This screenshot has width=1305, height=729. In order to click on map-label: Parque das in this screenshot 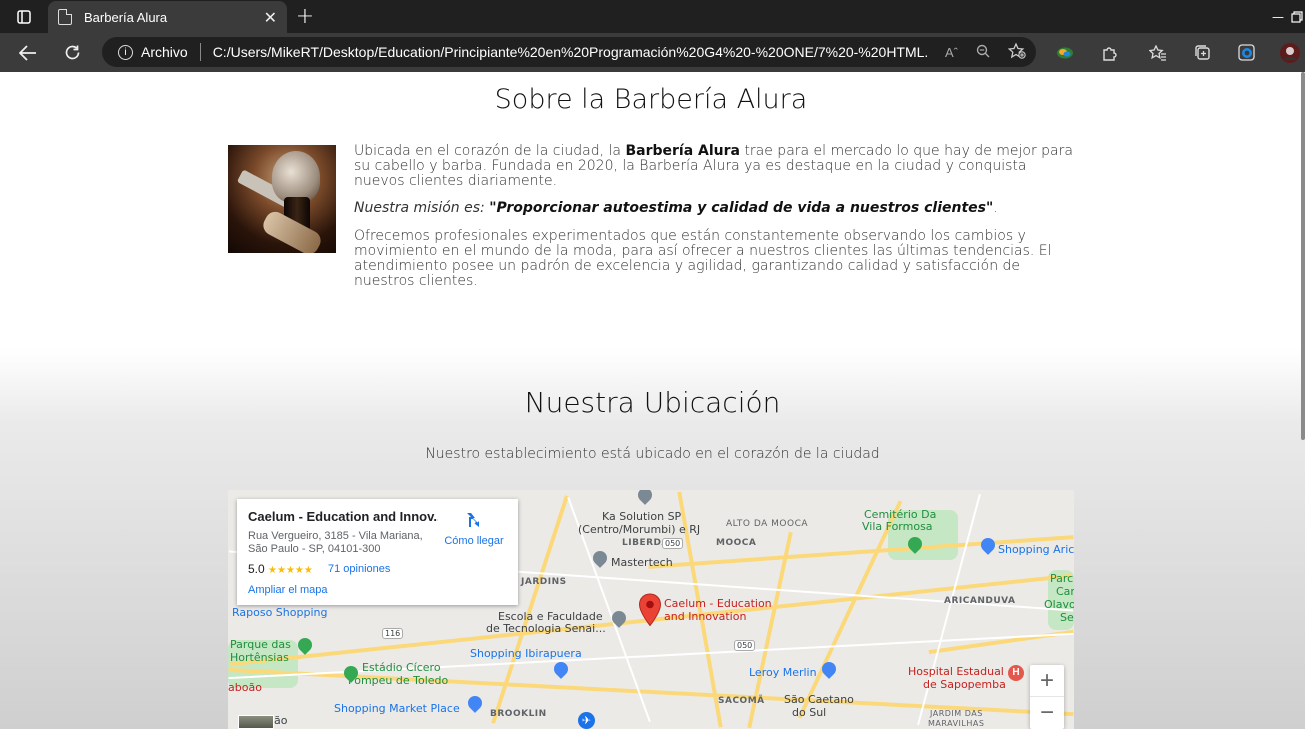, I will do `click(260, 644)`.